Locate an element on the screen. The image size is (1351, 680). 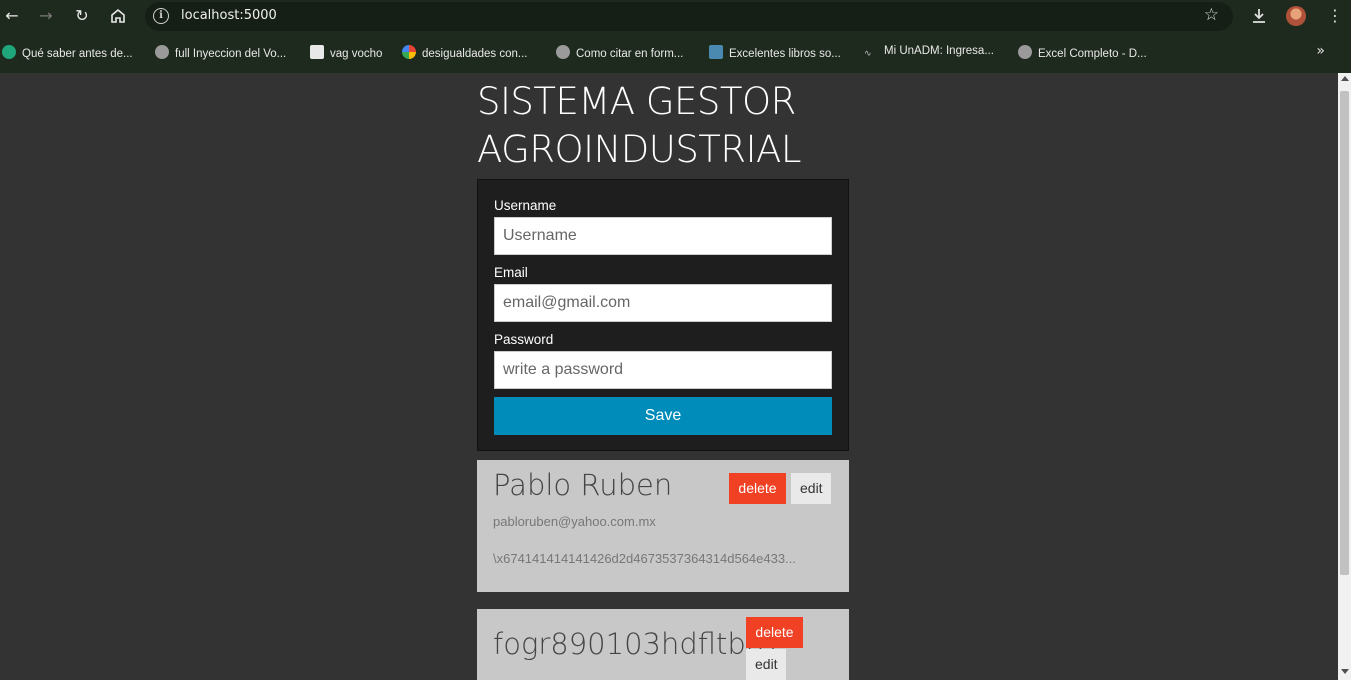
home-icon is located at coordinates (118, 16).